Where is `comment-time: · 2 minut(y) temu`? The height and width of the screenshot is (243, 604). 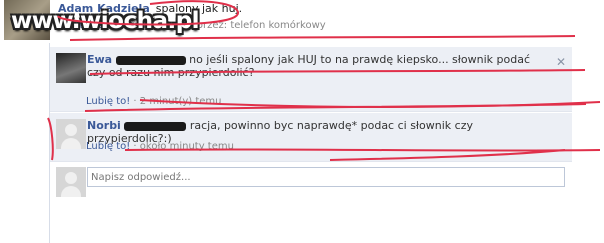 comment-time: · 2 minut(y) temu is located at coordinates (176, 101).